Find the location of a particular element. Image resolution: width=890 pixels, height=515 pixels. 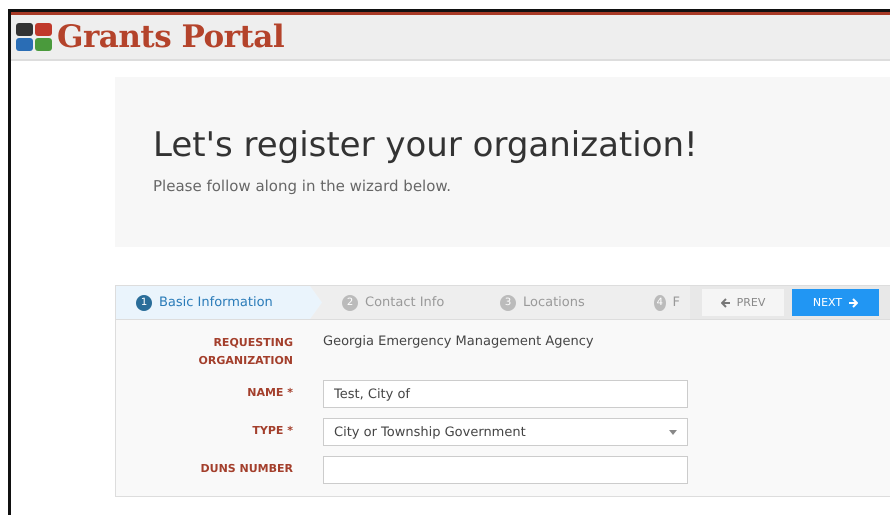

step-number: 2 is located at coordinates (350, 302).